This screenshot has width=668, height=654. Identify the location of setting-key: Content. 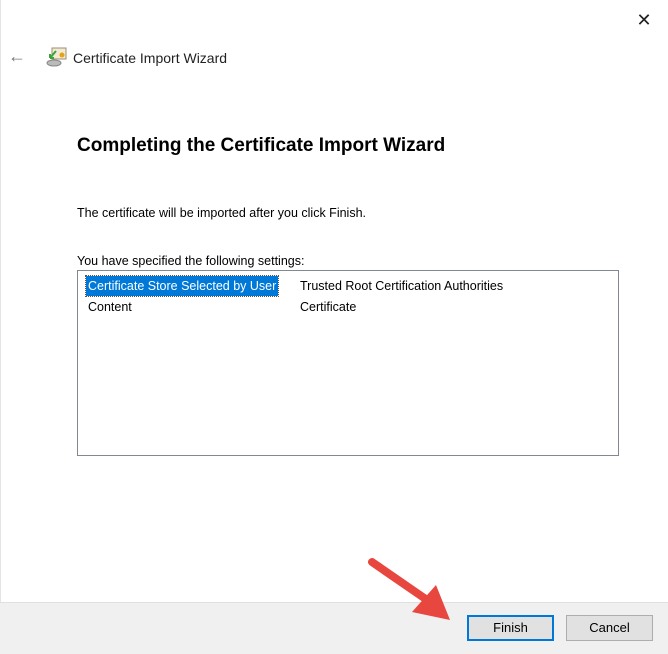
(110, 307).